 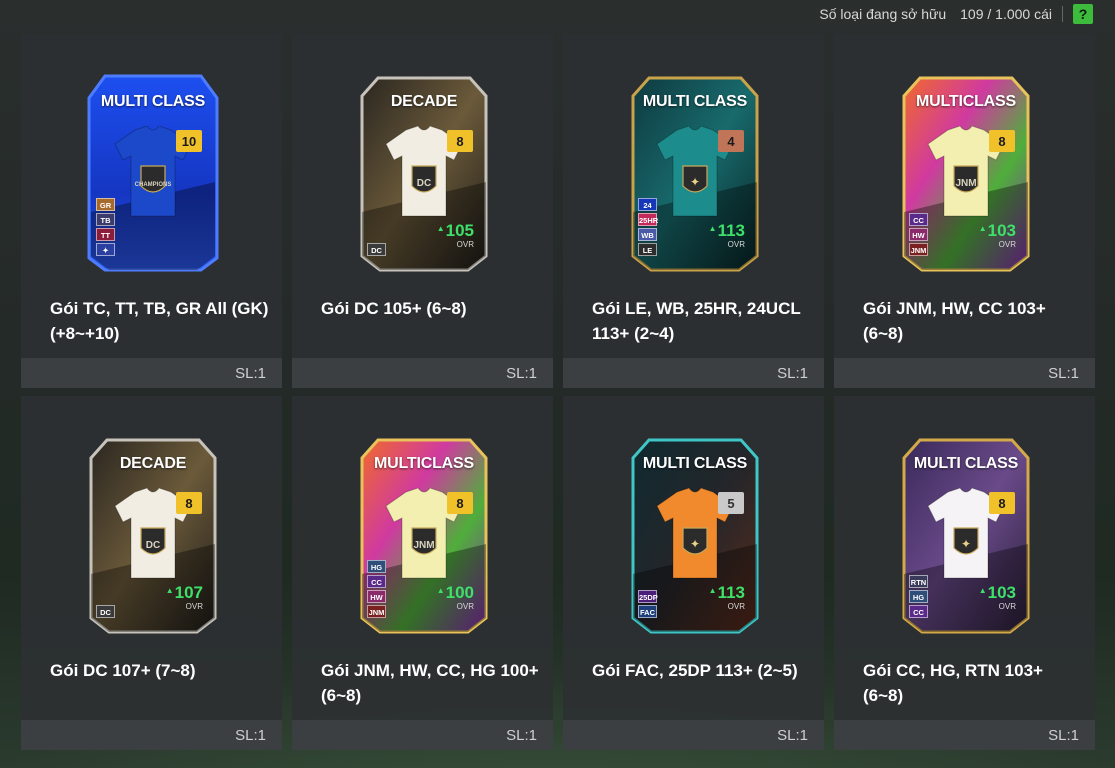 I want to click on pack-title: Gói FAC, 25DP 113+ (2~5), so click(x=695, y=670).